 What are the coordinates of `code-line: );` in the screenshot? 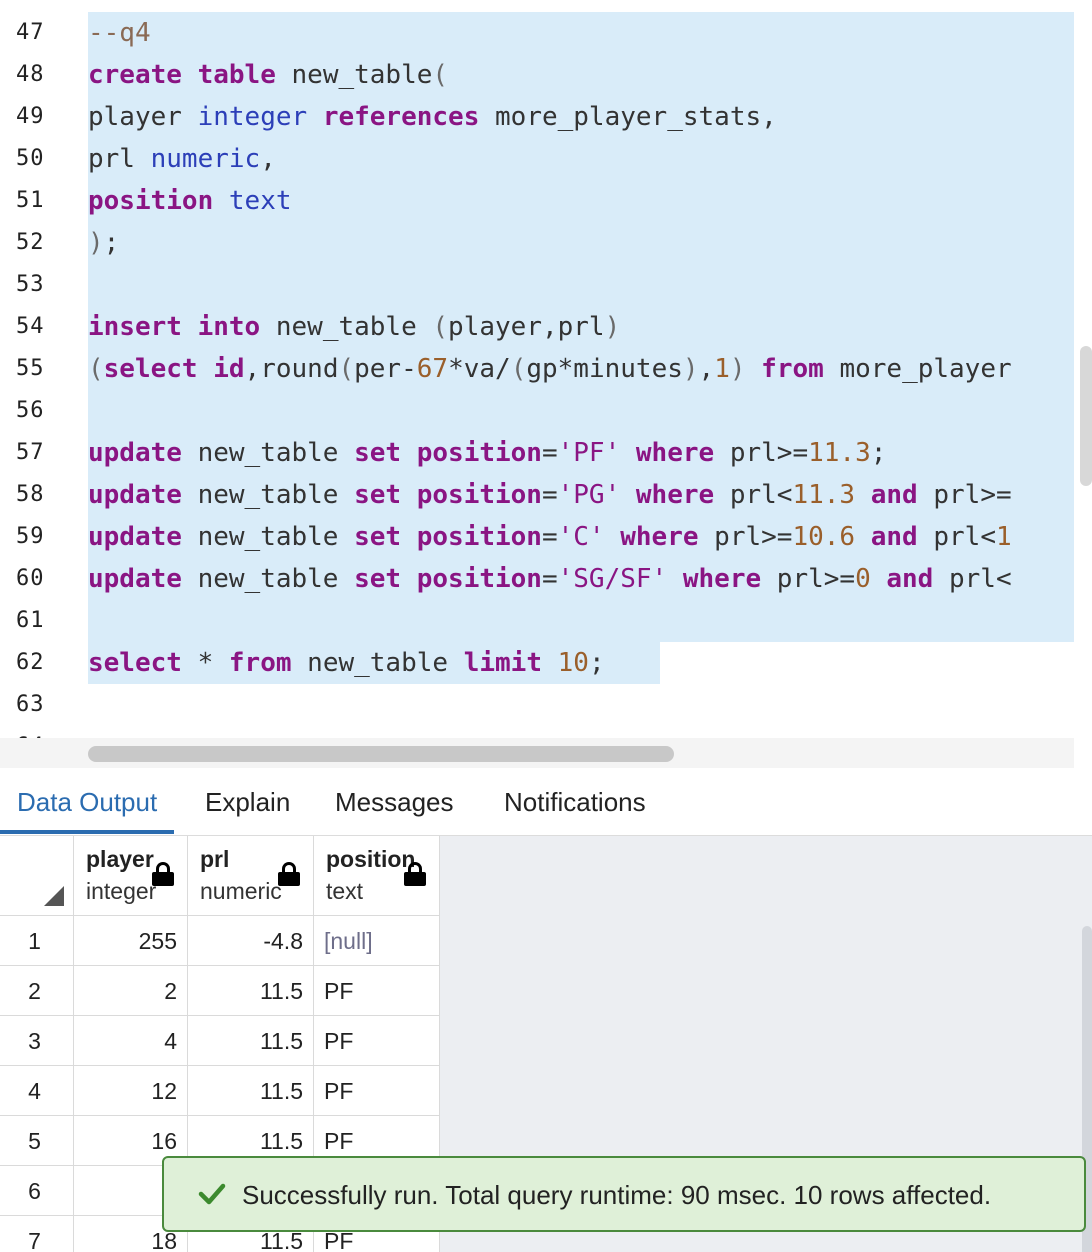 It's located at (581, 243).